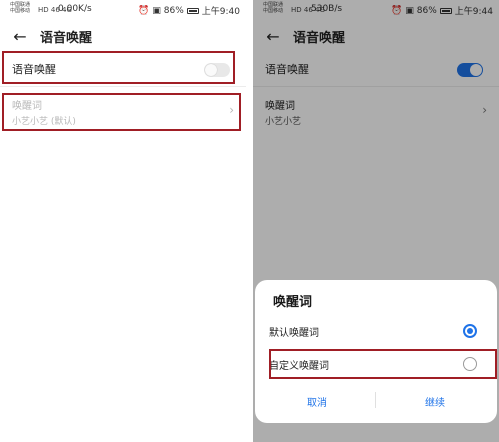 The height and width of the screenshot is (442, 499). Describe the element at coordinates (121, 112) in the screenshot. I see `highlight-box-wake-word` at that location.